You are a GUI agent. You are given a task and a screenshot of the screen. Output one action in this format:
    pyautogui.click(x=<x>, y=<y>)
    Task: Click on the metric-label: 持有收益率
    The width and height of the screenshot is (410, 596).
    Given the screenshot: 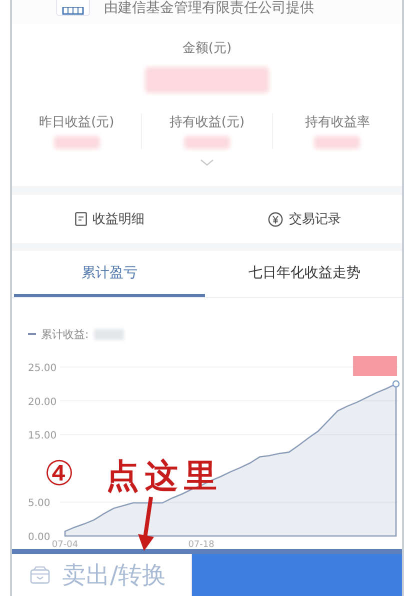 What is the action you would take?
    pyautogui.click(x=337, y=122)
    